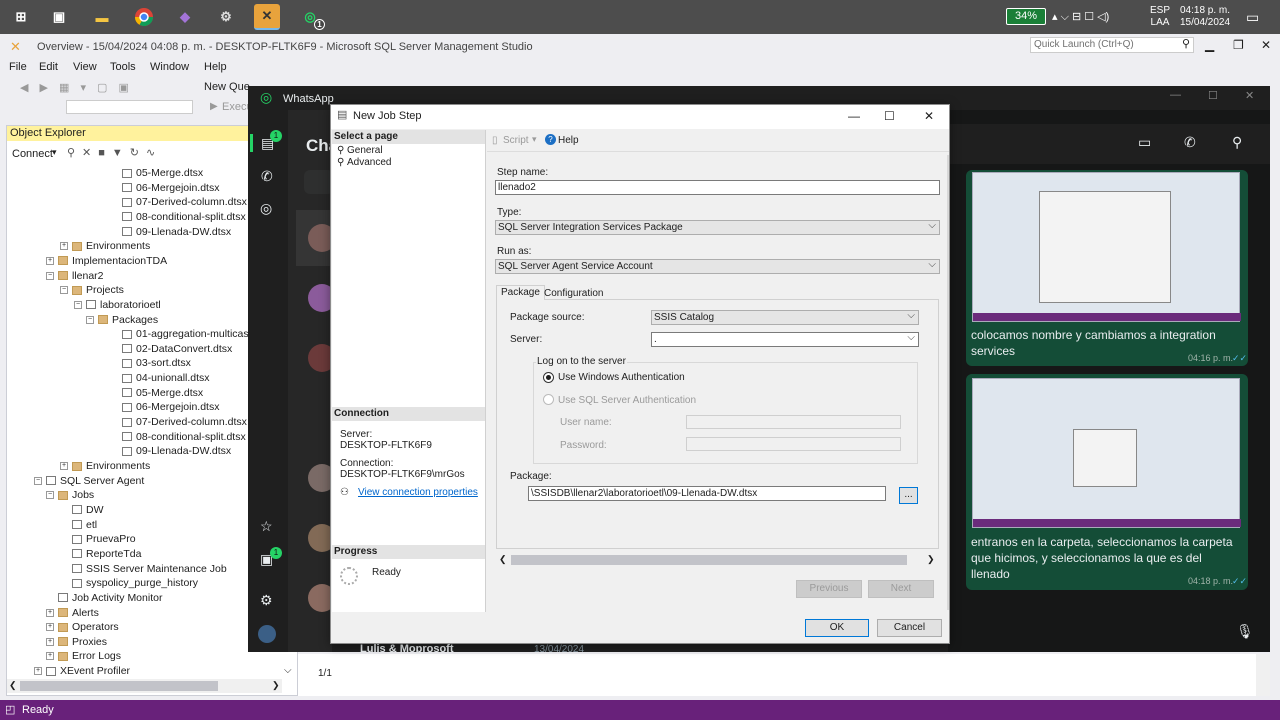 The height and width of the screenshot is (720, 1280). I want to click on tree-node: − laboratorioetl, so click(117, 305).